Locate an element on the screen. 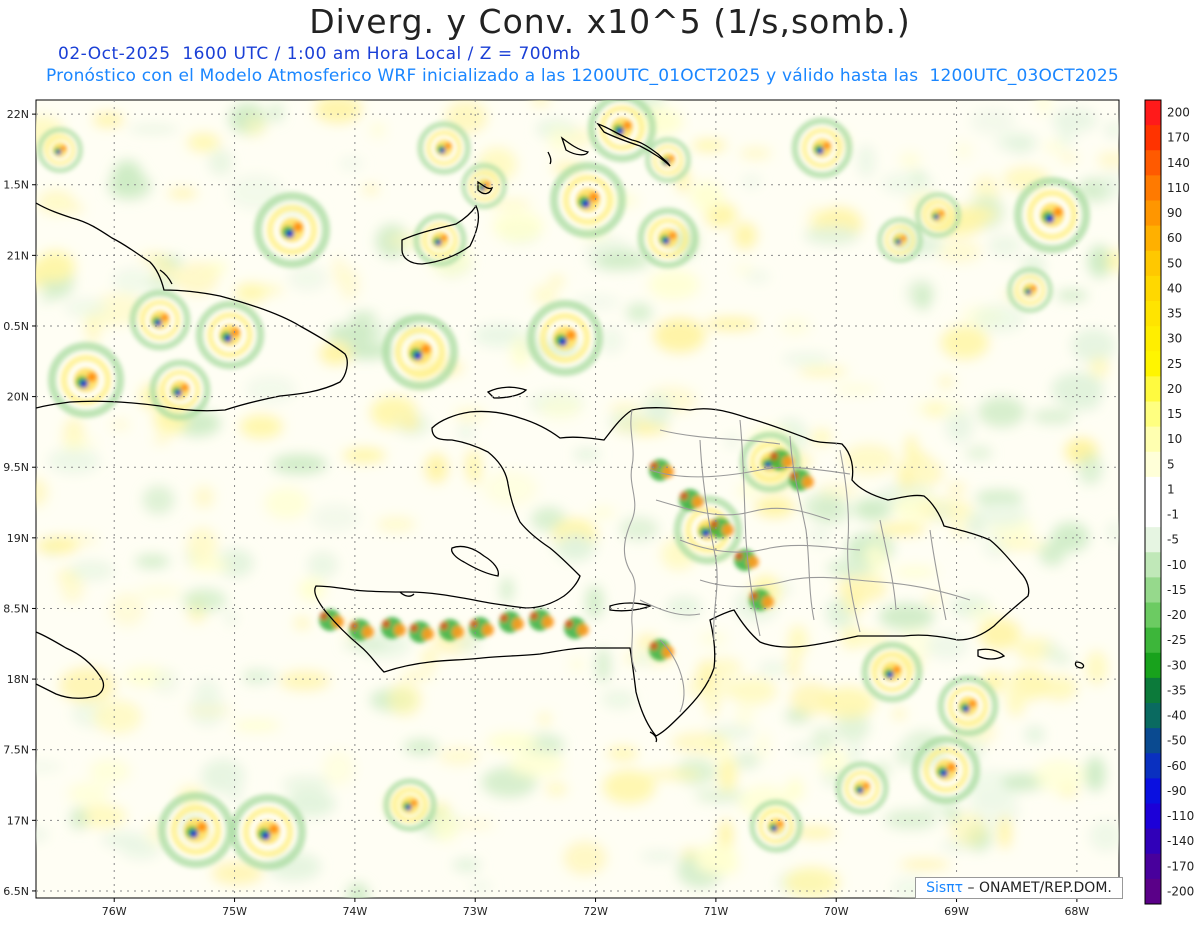 This screenshot has height=927, width=1200. lat-tick-label: 9.5N is located at coordinates (16, 467).